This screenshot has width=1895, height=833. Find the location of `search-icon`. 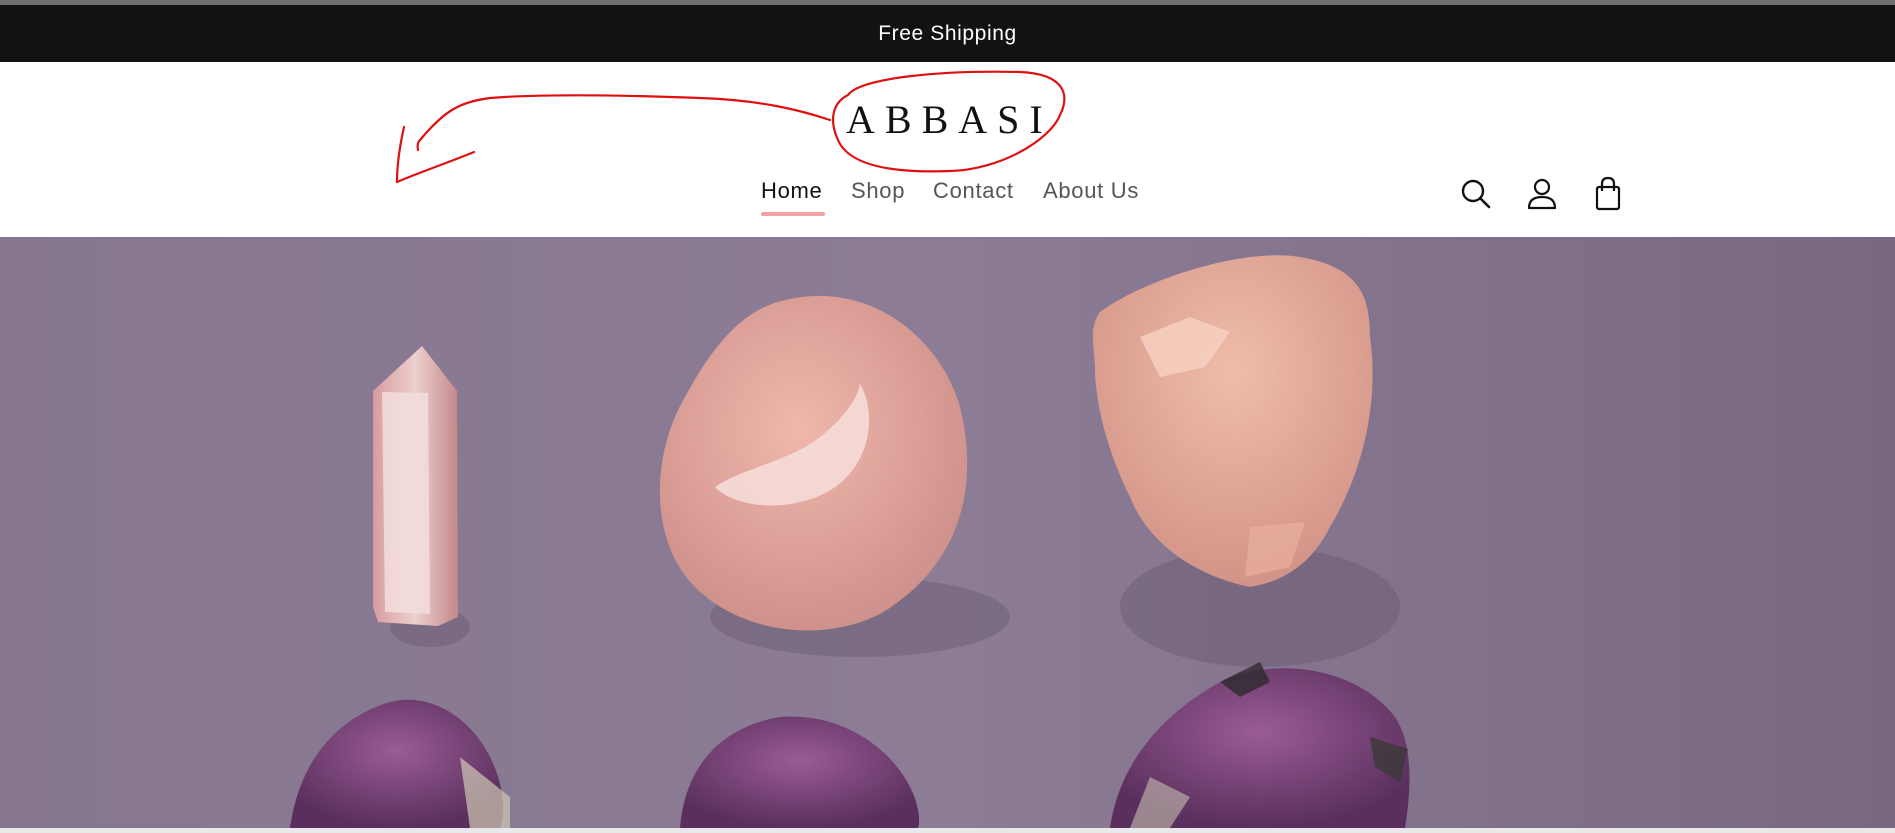

search-icon is located at coordinates (1476, 194).